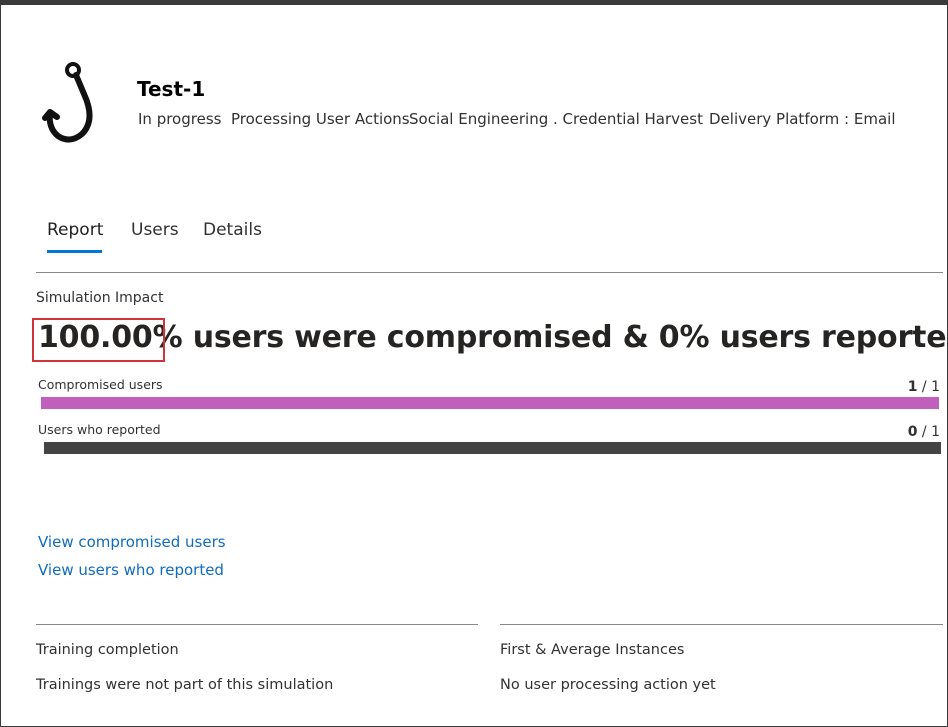 The width and height of the screenshot is (948, 727). I want to click on phishing-hook-icon, so click(67, 102).